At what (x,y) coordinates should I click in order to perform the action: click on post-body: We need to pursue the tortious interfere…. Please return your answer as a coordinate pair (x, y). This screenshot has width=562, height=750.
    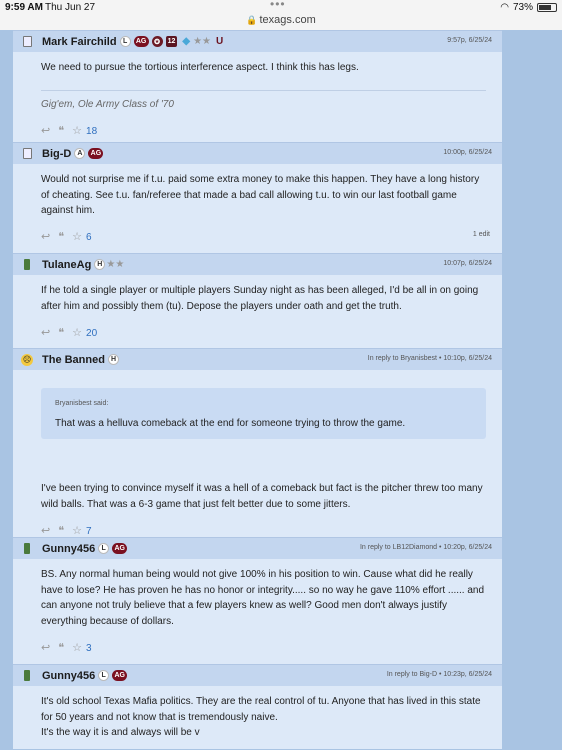
    Looking at the image, I should click on (257, 82).